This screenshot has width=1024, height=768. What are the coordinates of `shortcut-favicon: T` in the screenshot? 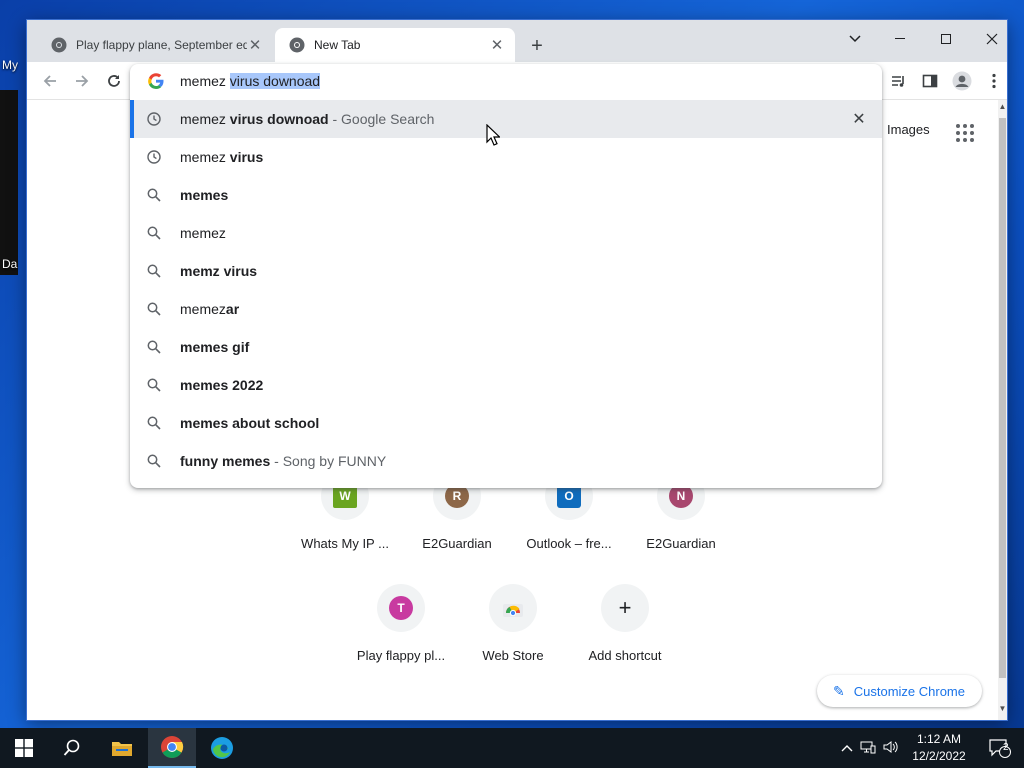 It's located at (401, 608).